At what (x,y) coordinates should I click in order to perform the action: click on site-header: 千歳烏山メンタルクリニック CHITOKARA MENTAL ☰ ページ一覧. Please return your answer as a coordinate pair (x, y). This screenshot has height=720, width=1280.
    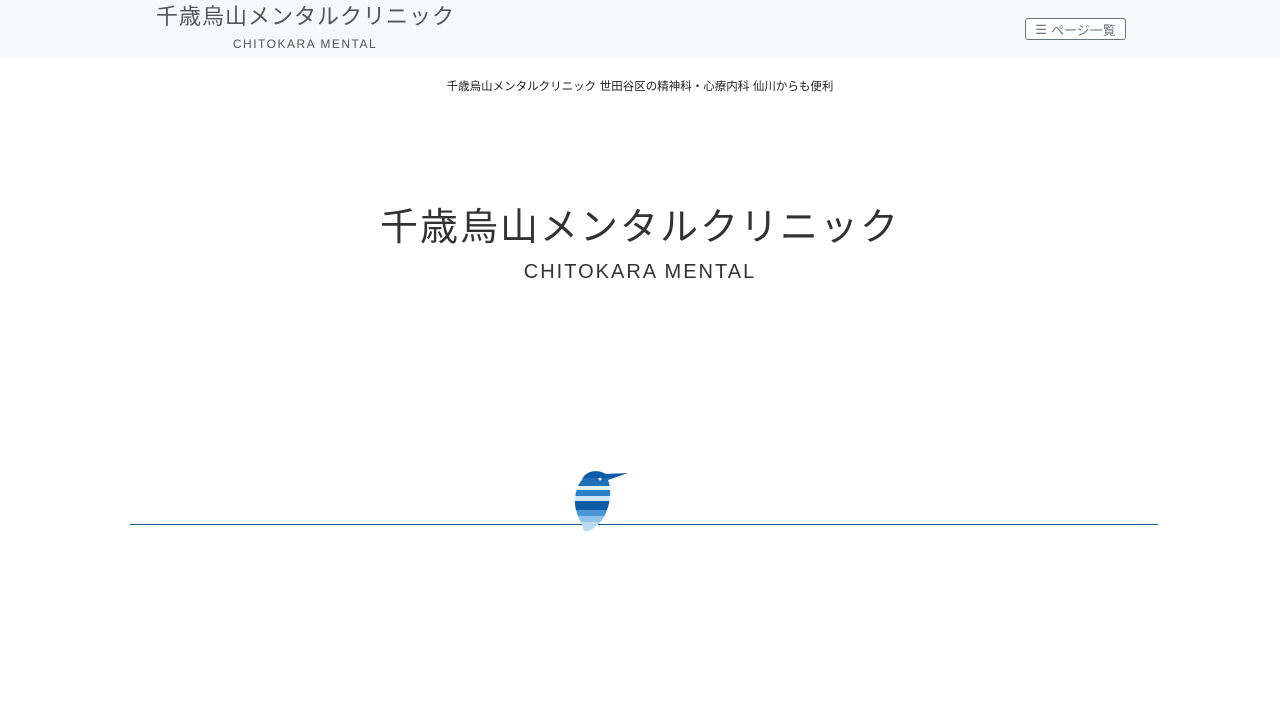
    Looking at the image, I should click on (640, 29).